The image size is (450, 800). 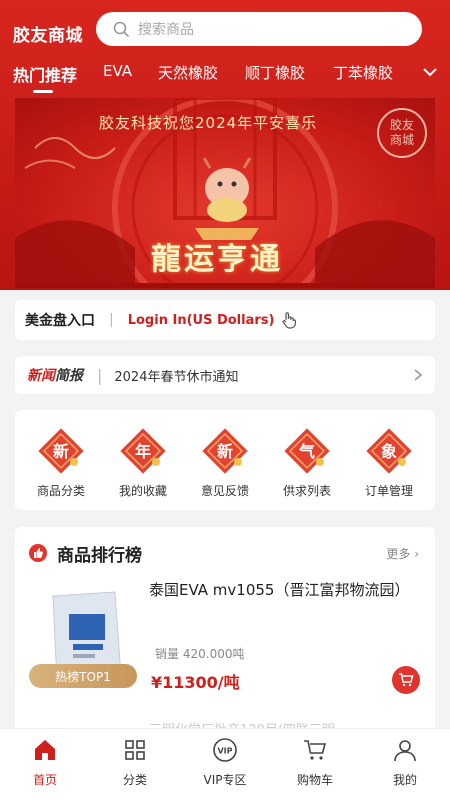 I want to click on banner-slogan: 龍运亨通, so click(x=217, y=259).